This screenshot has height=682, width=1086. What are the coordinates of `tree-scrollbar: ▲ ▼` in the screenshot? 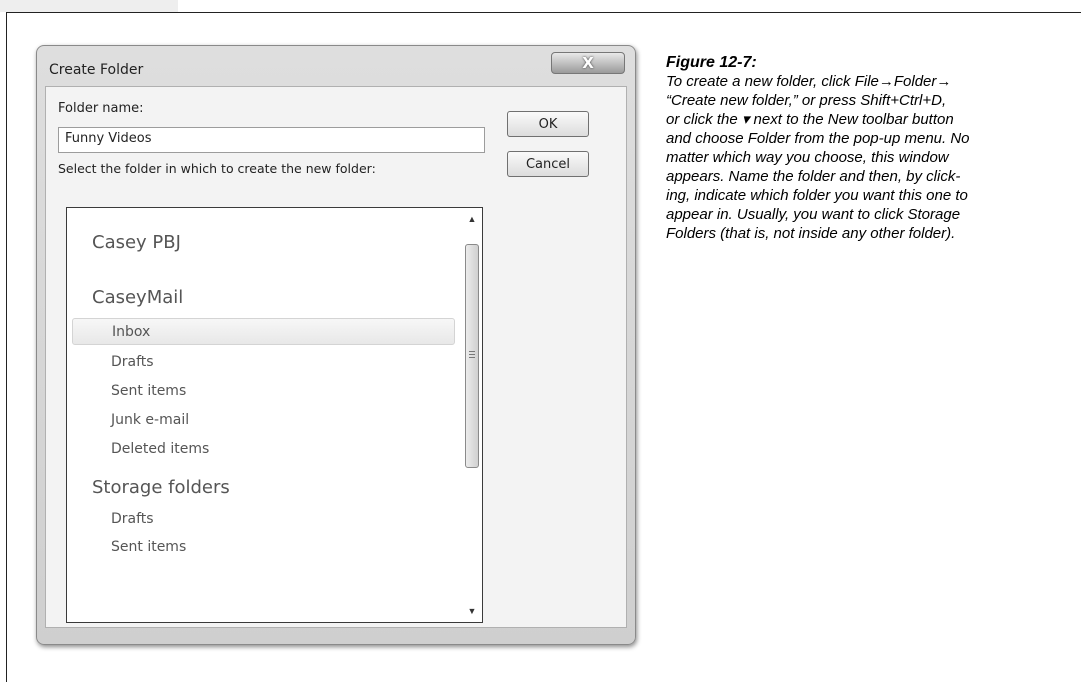 It's located at (472, 415).